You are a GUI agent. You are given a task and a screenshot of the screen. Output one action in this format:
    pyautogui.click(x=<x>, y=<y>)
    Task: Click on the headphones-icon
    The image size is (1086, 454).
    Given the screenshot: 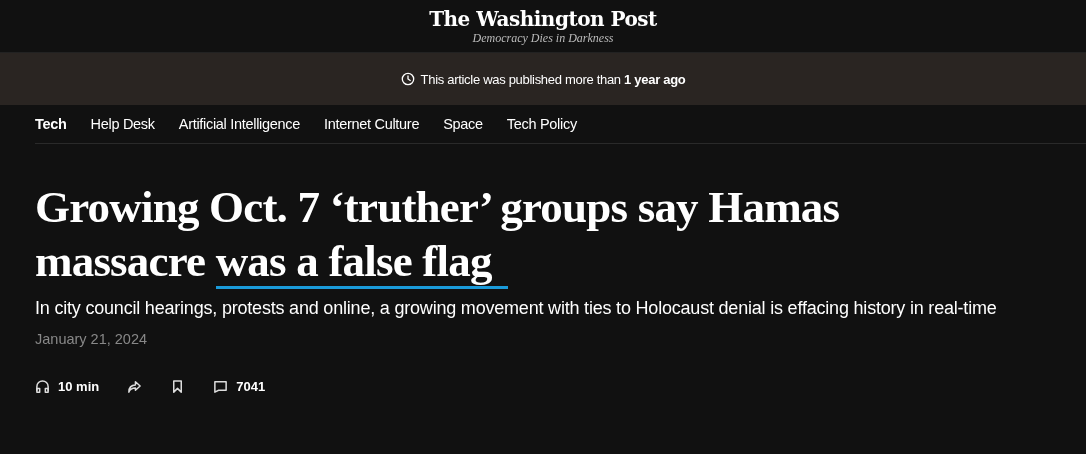 What is the action you would take?
    pyautogui.click(x=42, y=386)
    